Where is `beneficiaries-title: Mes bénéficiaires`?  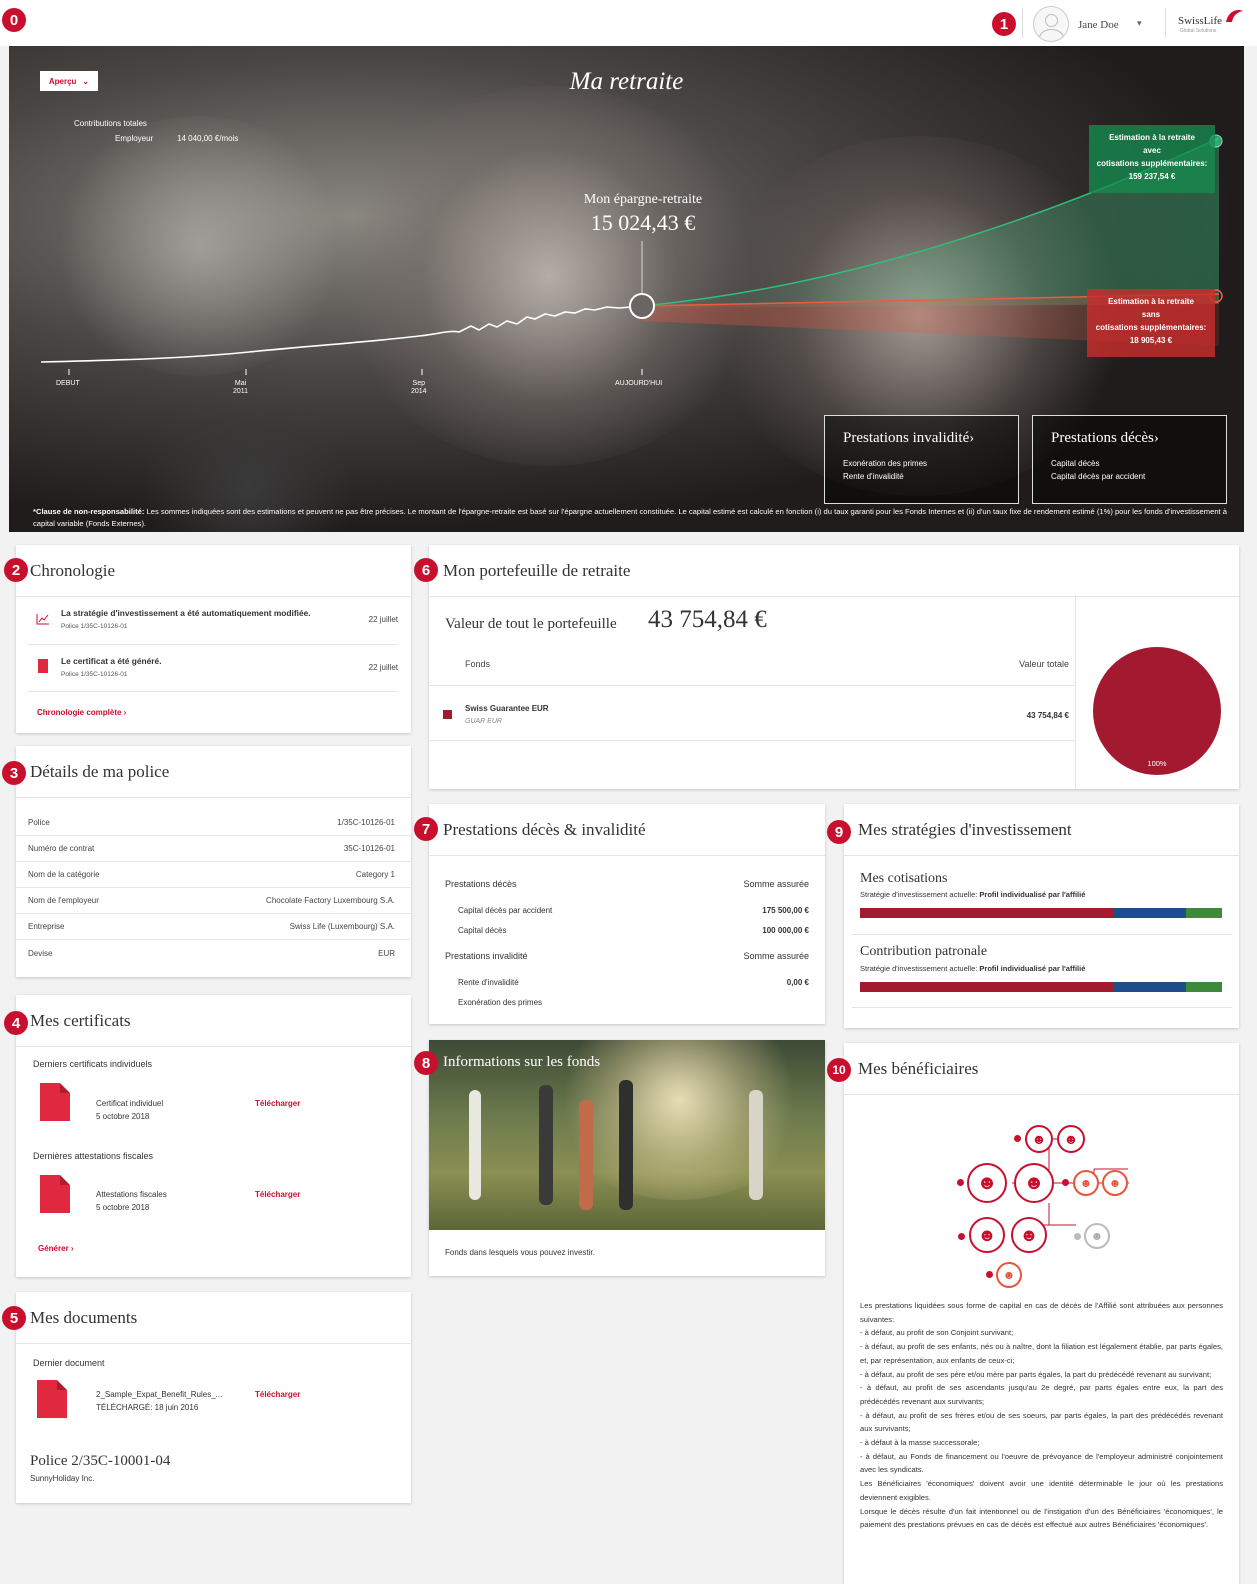 beneficiaries-title: Mes bénéficiaires is located at coordinates (1041, 1069).